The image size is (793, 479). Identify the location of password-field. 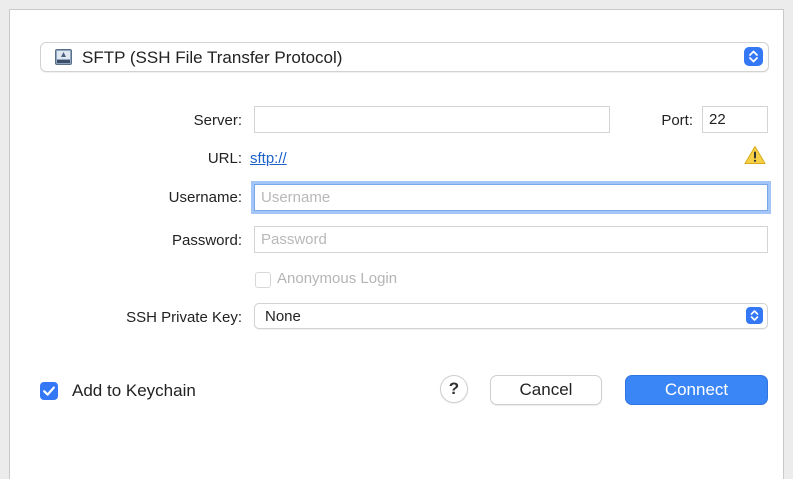
(511, 239).